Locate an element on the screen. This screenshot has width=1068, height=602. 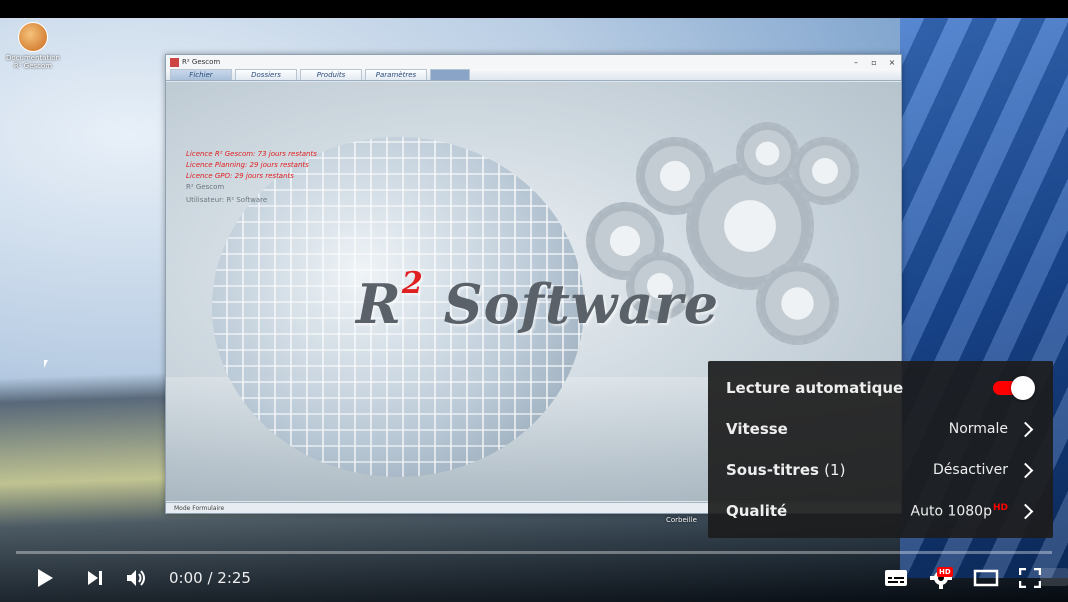
mute-button is located at coordinates (137, 578).